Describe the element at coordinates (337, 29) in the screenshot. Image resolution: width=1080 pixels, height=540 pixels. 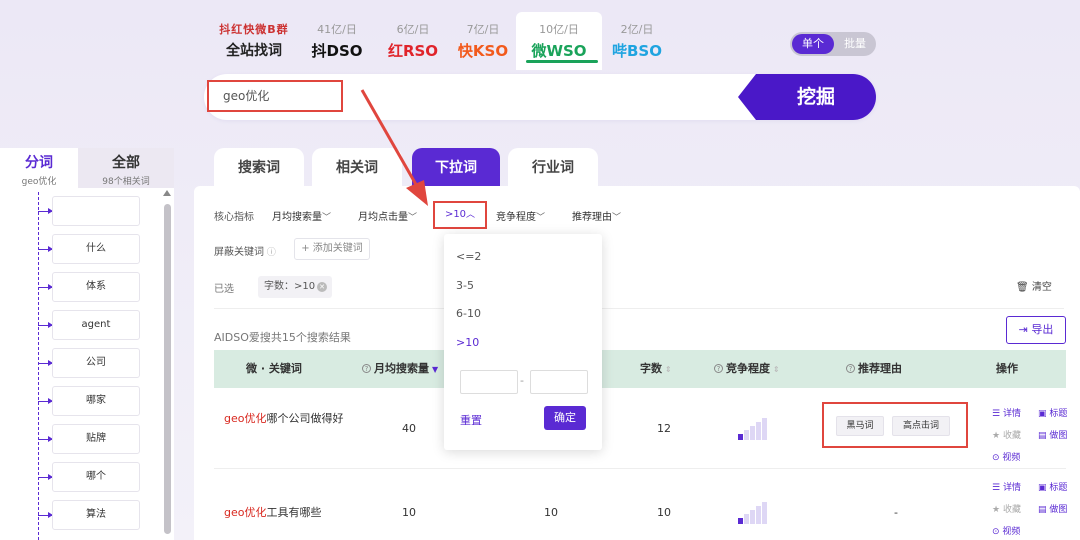
I see `platform-sub: 41亿/日` at that location.